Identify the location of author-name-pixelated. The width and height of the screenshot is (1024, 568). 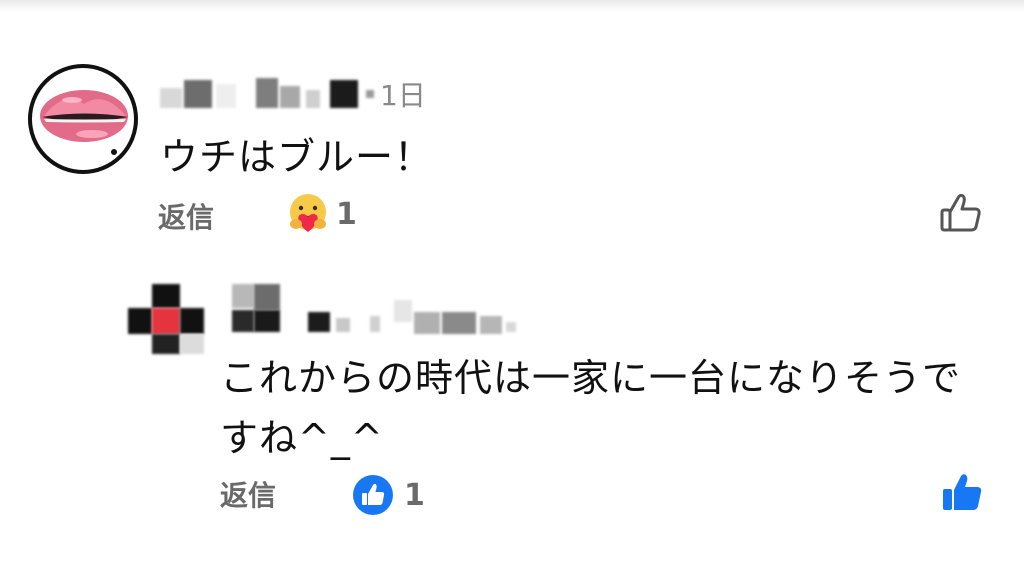
(378, 309).